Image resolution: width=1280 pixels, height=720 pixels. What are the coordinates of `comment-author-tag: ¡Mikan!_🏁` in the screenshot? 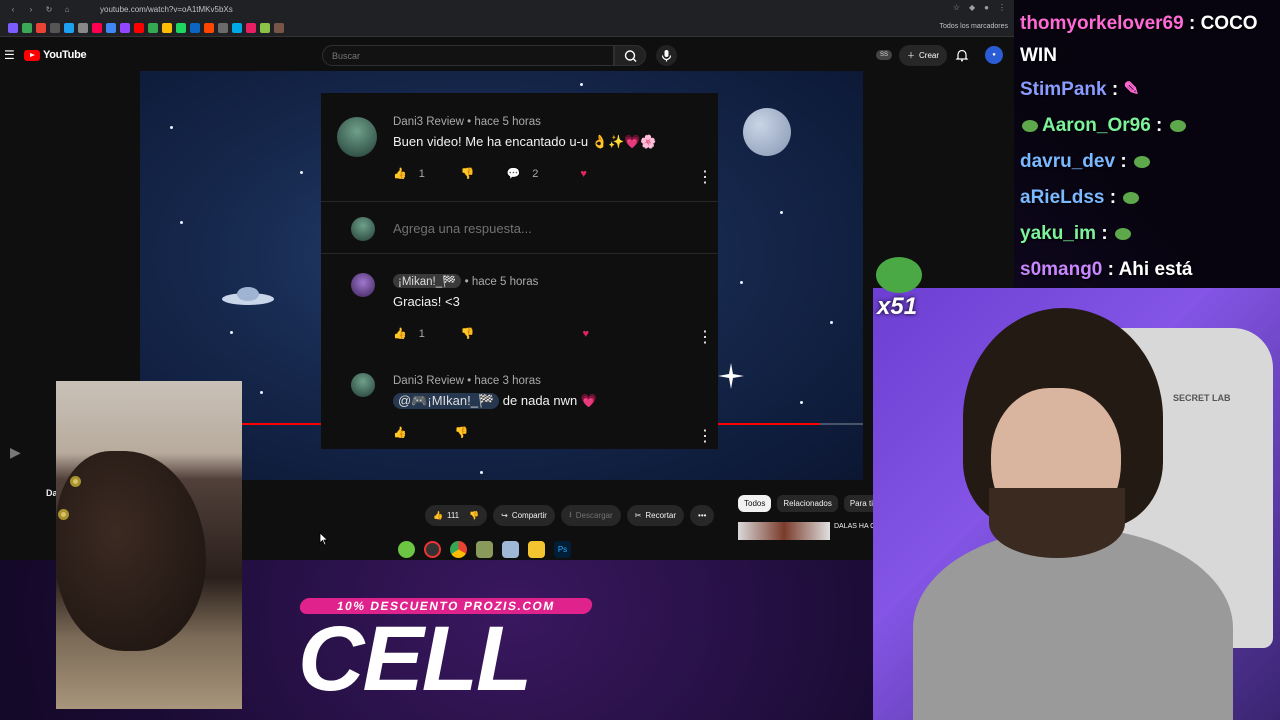 It's located at (427, 281).